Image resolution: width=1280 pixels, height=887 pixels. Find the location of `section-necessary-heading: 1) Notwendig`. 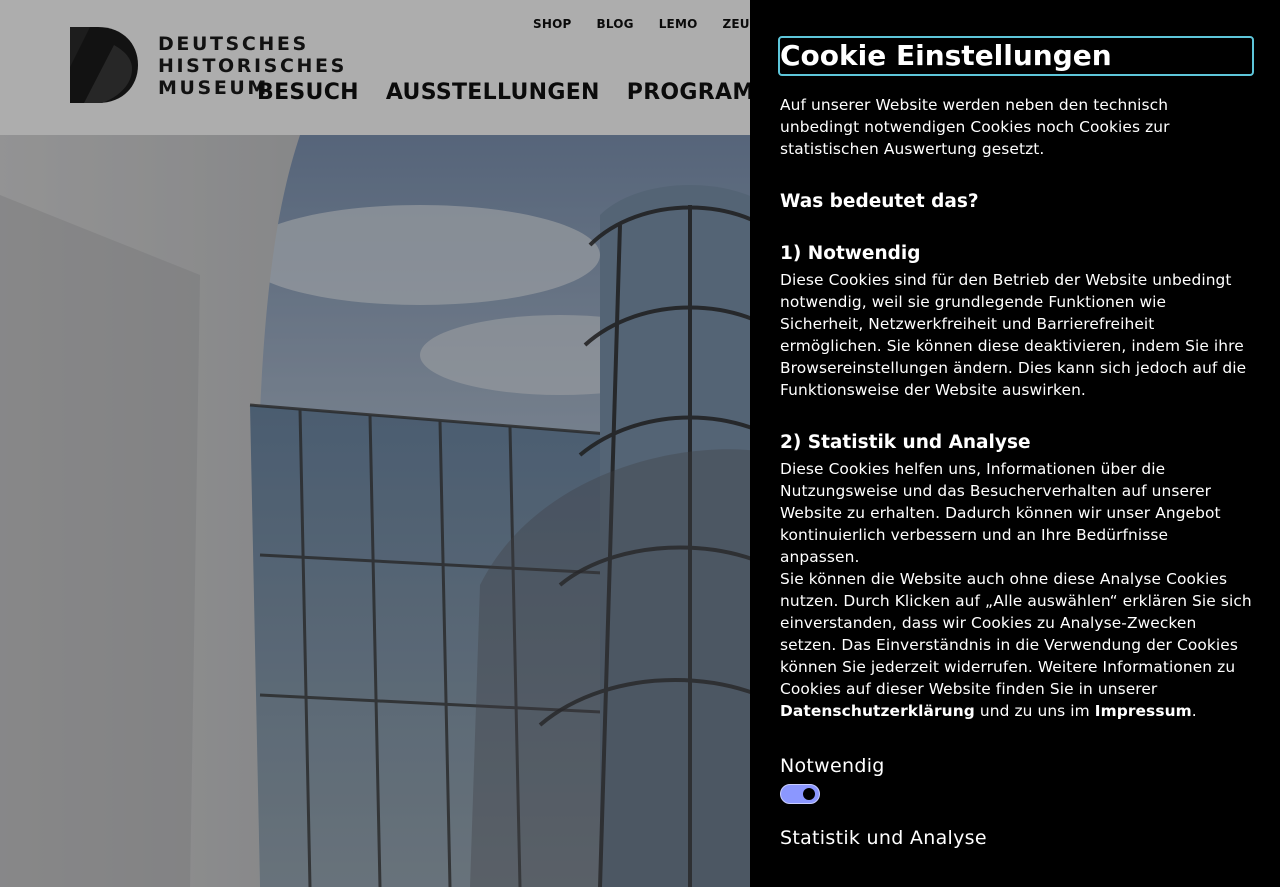

section-necessary-heading: 1) Notwendig is located at coordinates (850, 253).